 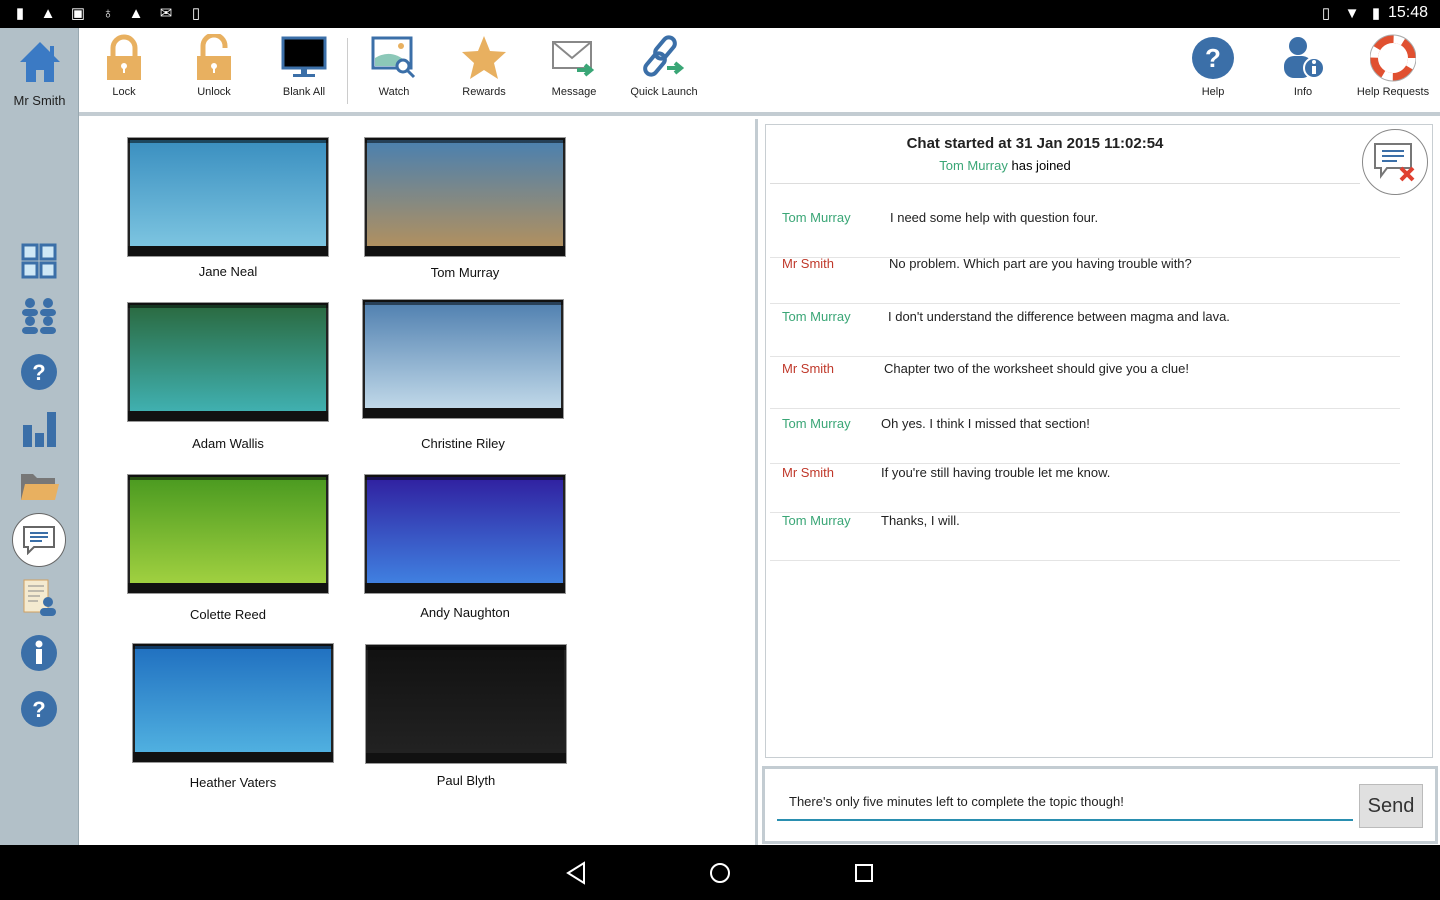 What do you see at coordinates (166, 13) in the screenshot?
I see `gmail-icon: ✉` at bounding box center [166, 13].